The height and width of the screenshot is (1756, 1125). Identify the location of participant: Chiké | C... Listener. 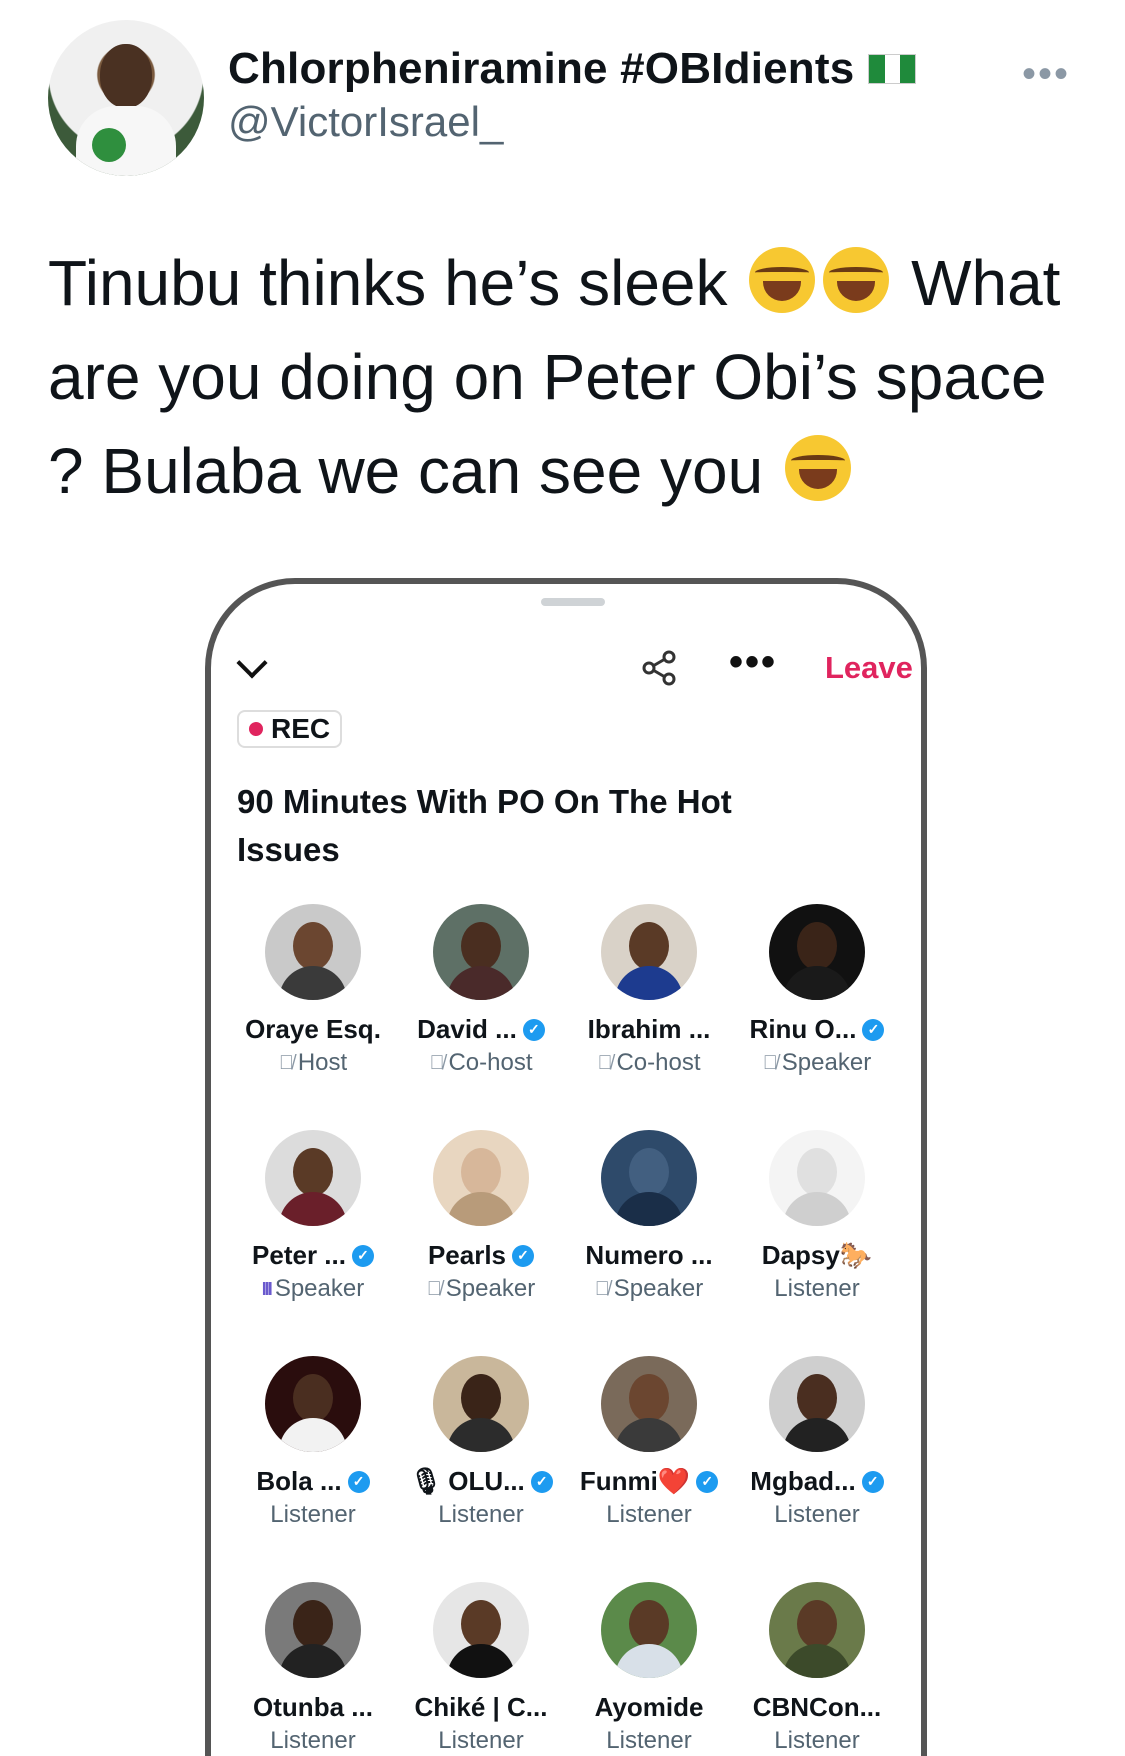
(481, 1669).